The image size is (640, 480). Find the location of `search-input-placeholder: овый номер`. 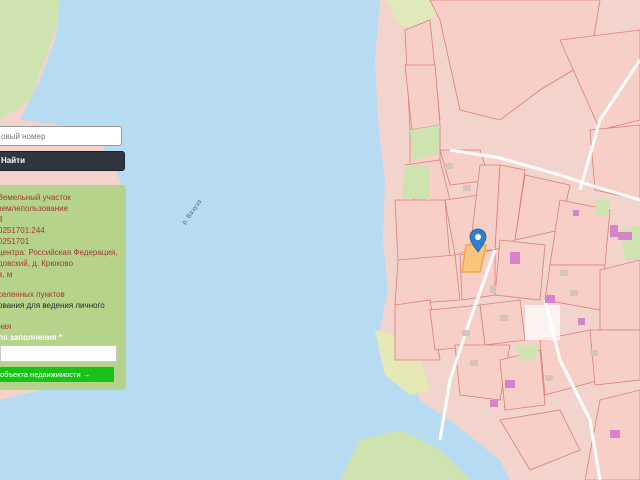

search-input-placeholder: овый номер is located at coordinates (23, 136).